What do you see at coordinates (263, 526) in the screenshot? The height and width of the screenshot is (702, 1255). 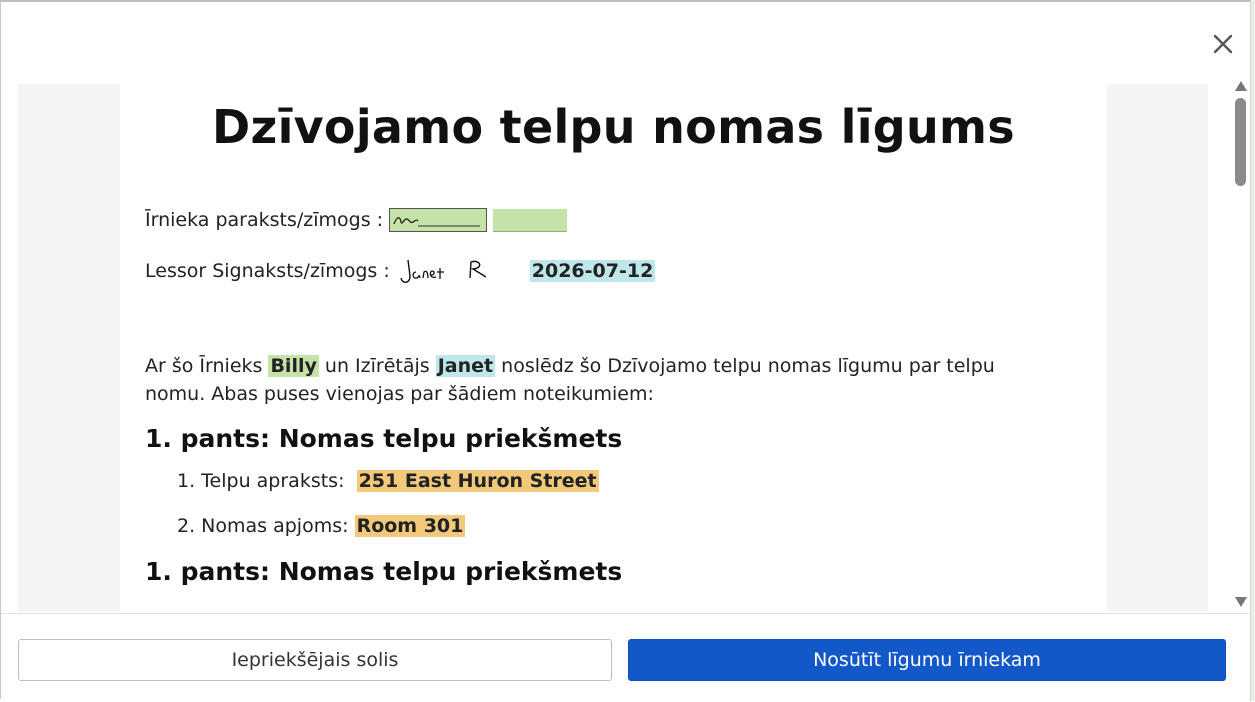 I see `list-item-label: 2. Nomas apjoms:` at bounding box center [263, 526].